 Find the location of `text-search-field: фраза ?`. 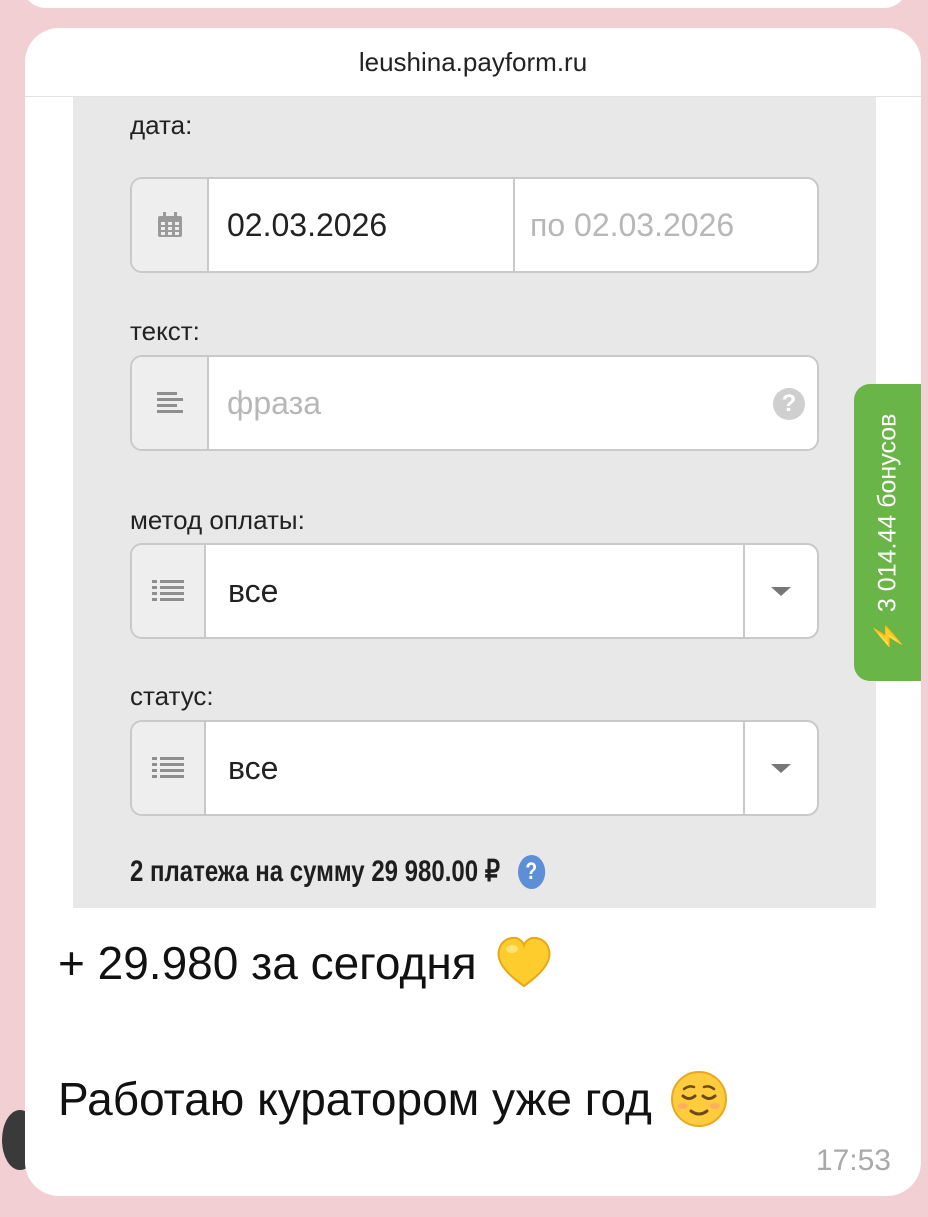

text-search-field: фраза ? is located at coordinates (474, 403).